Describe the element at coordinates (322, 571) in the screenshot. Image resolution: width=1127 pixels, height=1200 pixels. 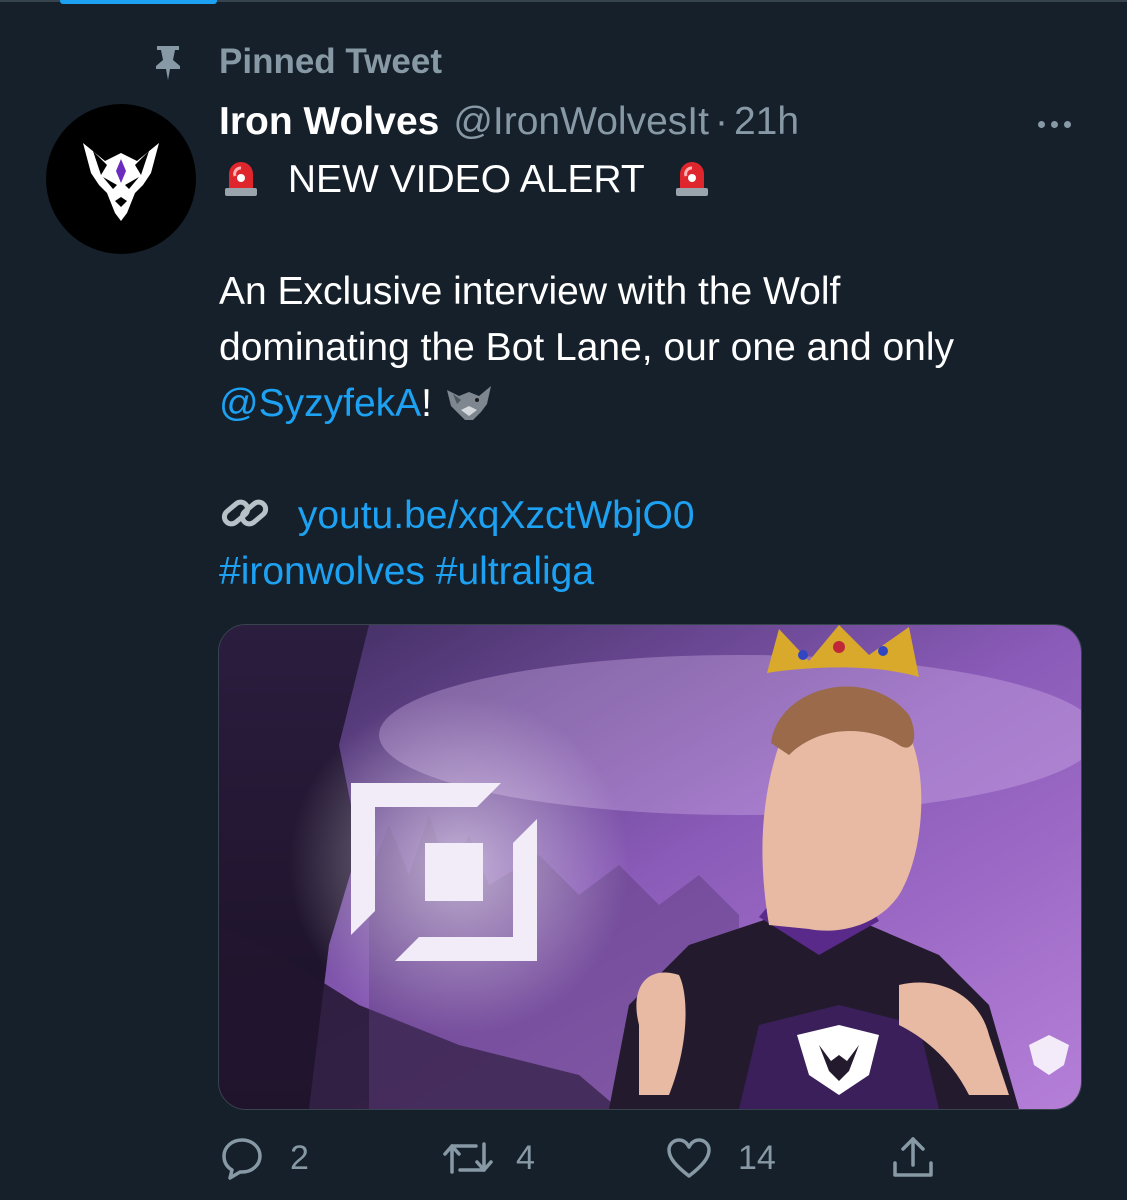
I see `hashtag-link: #ironwolves` at that location.